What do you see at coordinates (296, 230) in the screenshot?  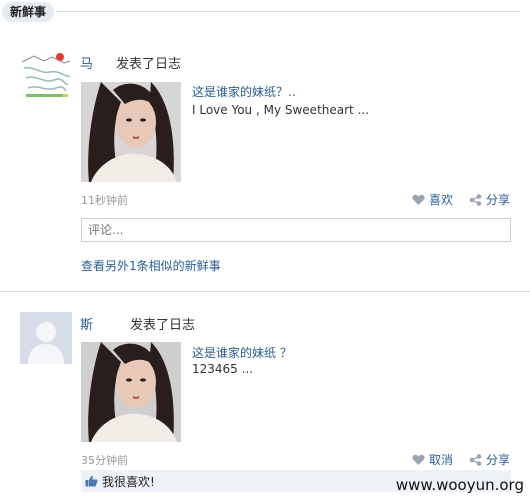 I see `comment-input` at bounding box center [296, 230].